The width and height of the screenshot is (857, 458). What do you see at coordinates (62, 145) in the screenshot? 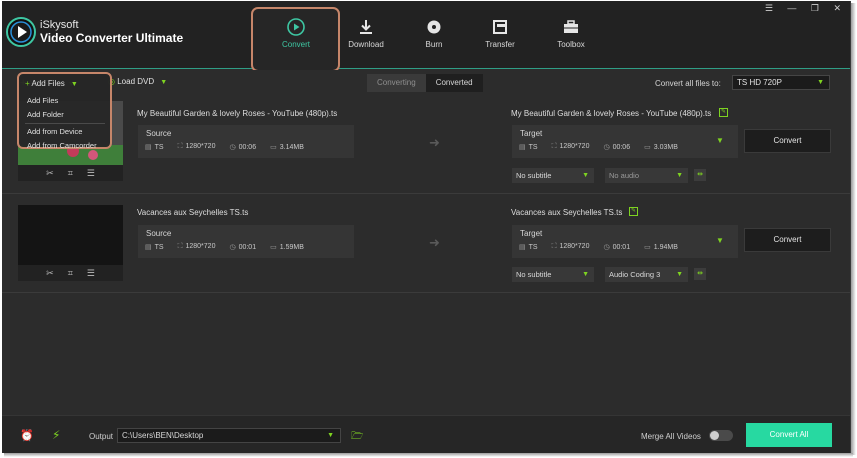
I see `menu-item-add-from-camcorder: Add from Camcorder` at bounding box center [62, 145].